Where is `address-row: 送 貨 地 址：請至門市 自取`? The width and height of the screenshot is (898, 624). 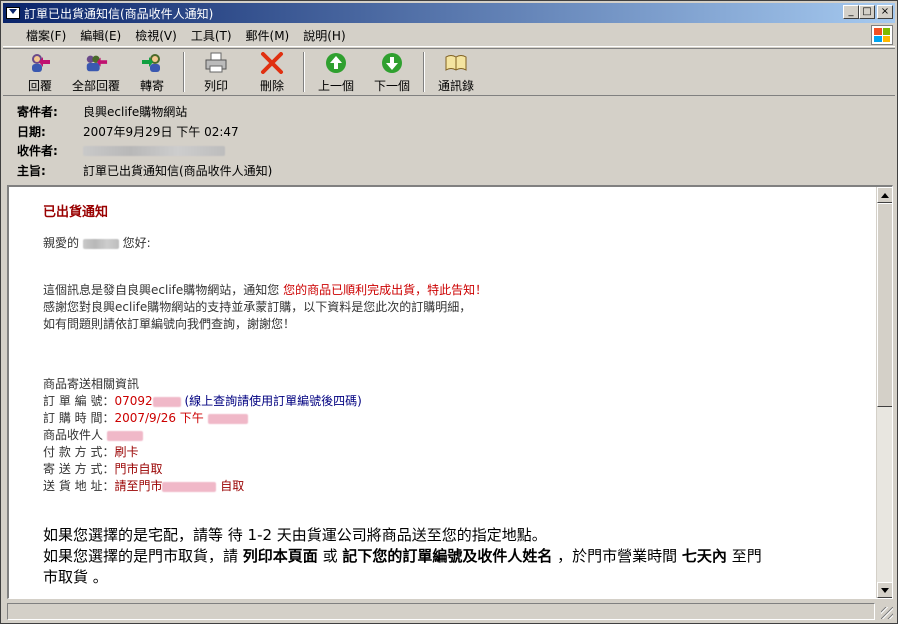
address-row: 送 貨 地 址：請至門市 自取 is located at coordinates (144, 486).